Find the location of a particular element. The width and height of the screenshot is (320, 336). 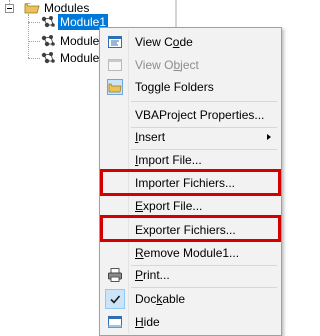

collapse-toggle is located at coordinates (9, 8).